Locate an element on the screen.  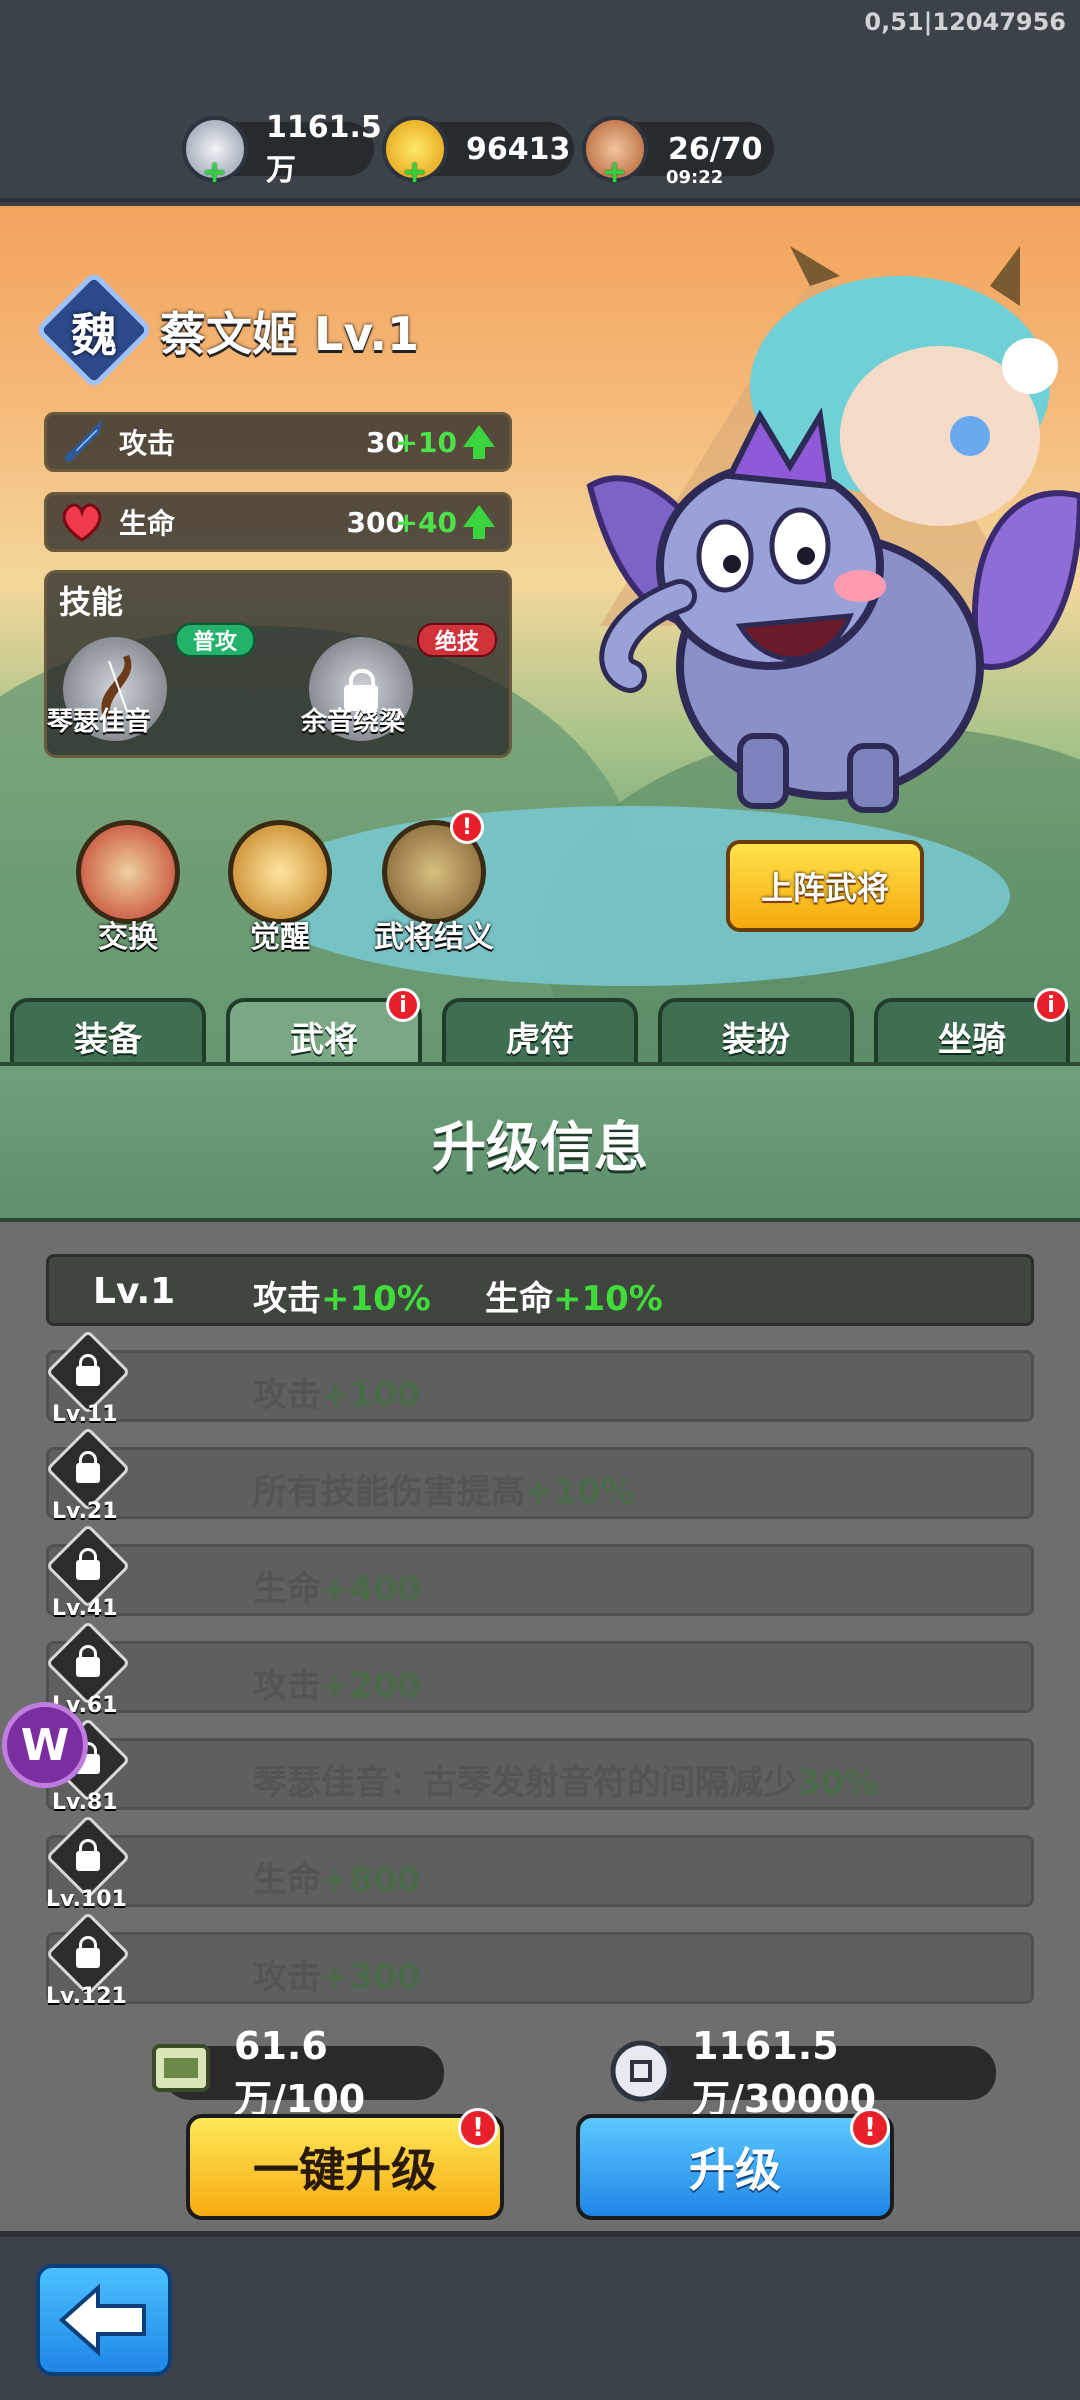
debug-id-text: 0,51|12047956 is located at coordinates (965, 22).